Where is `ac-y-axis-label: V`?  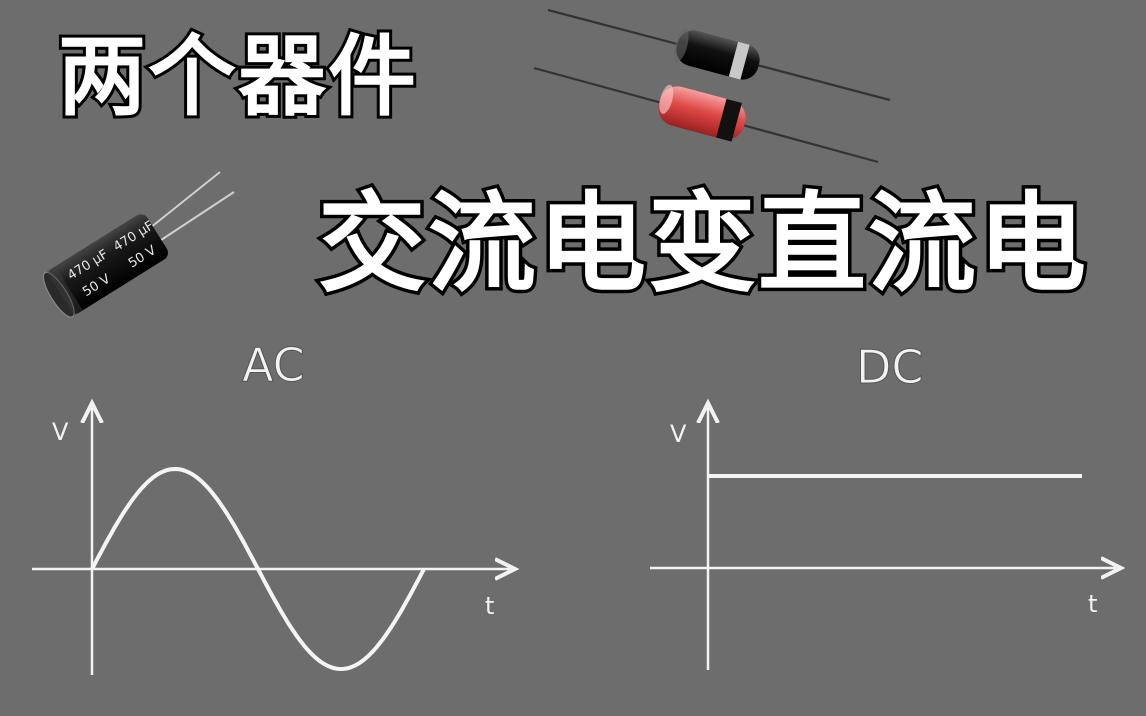 ac-y-axis-label: V is located at coordinates (60, 432).